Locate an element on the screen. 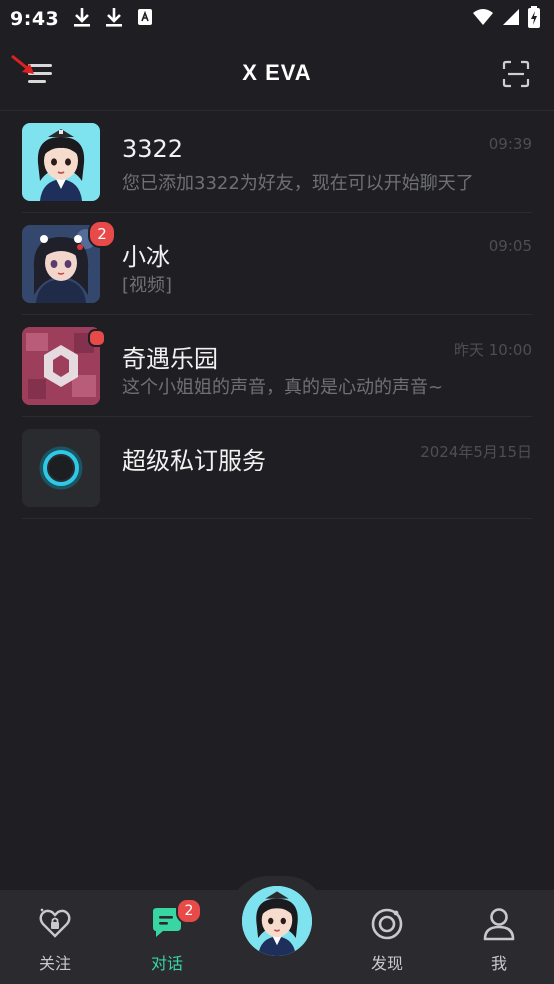 The image size is (554, 984). nav-me: 我 is located at coordinates (499, 937).